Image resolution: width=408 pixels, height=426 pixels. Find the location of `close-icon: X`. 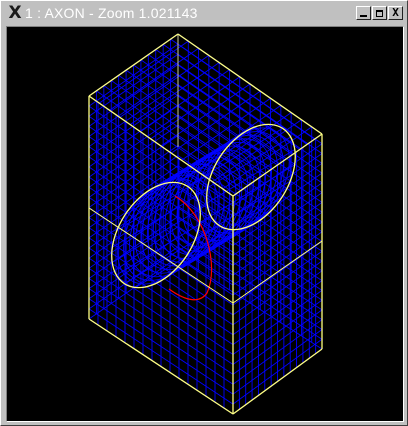

close-icon: X is located at coordinates (395, 12).